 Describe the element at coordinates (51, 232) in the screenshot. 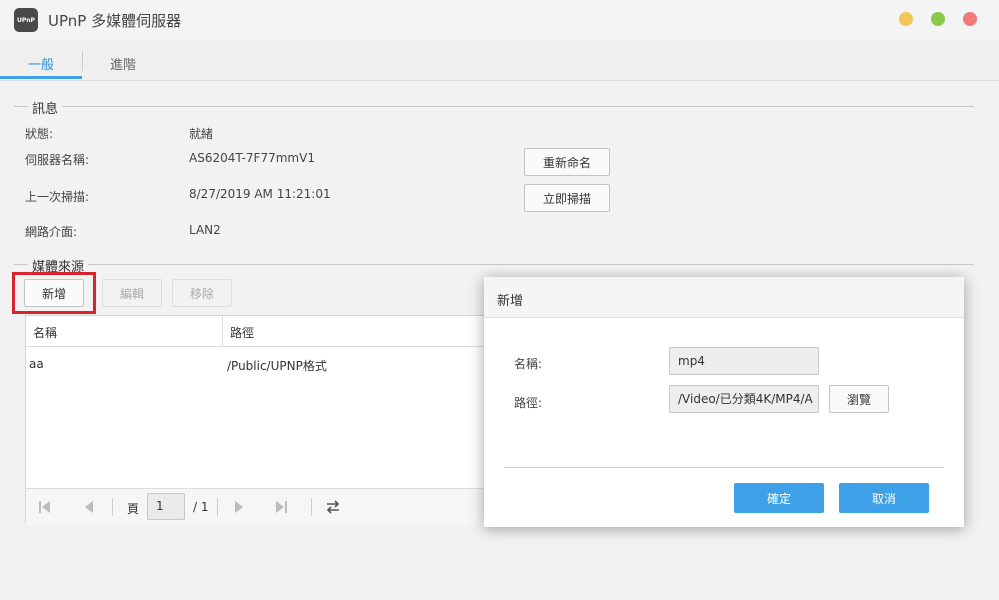

I see `network-interface-label: 網路介面:` at that location.